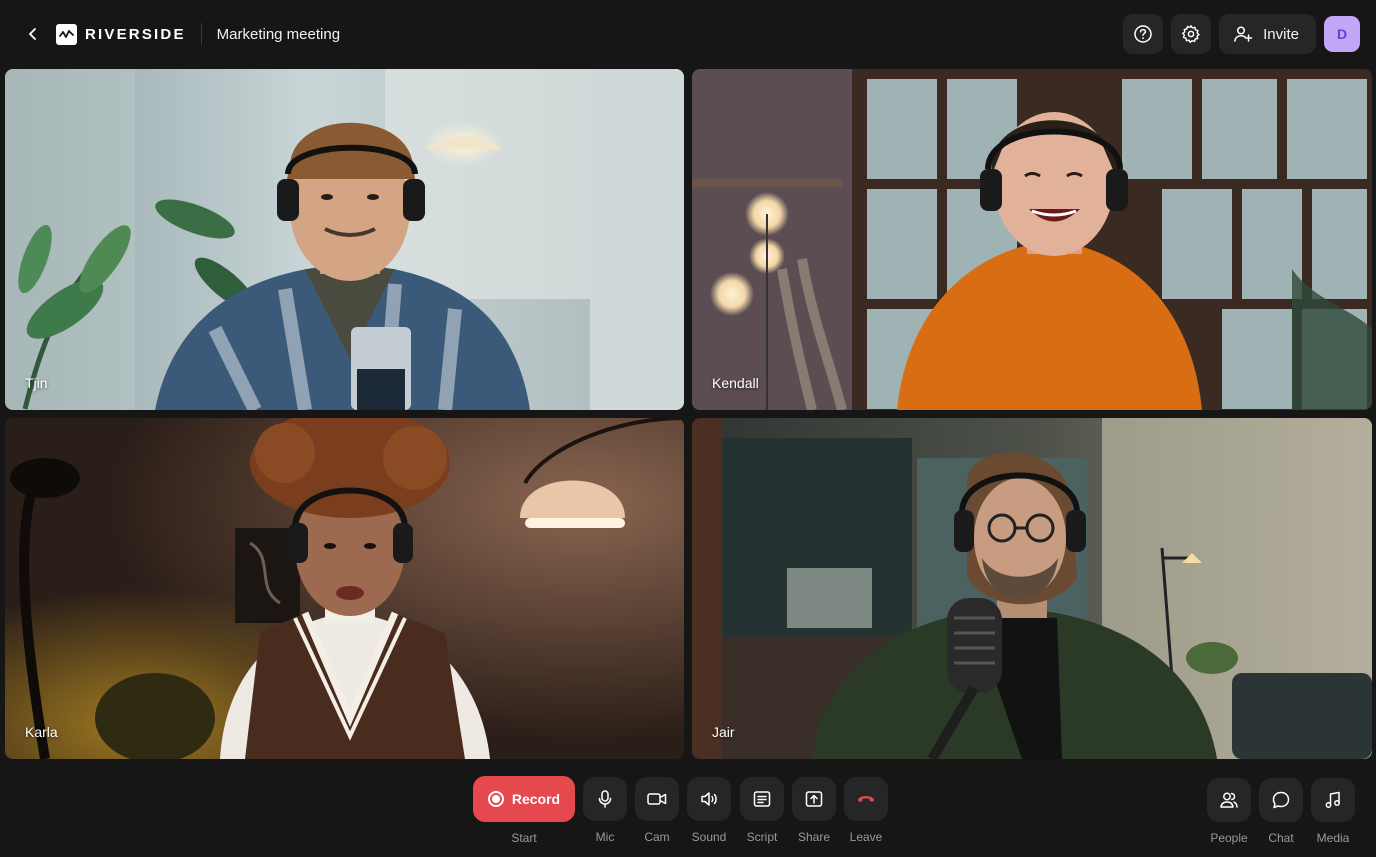 The width and height of the screenshot is (1376, 857). What do you see at coordinates (657, 837) in the screenshot?
I see `cam-label: Cam` at bounding box center [657, 837].